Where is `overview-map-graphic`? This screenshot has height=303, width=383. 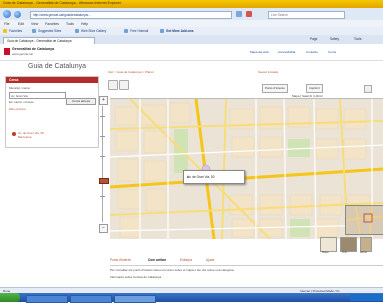 overview-map-graphic is located at coordinates (364, 220).